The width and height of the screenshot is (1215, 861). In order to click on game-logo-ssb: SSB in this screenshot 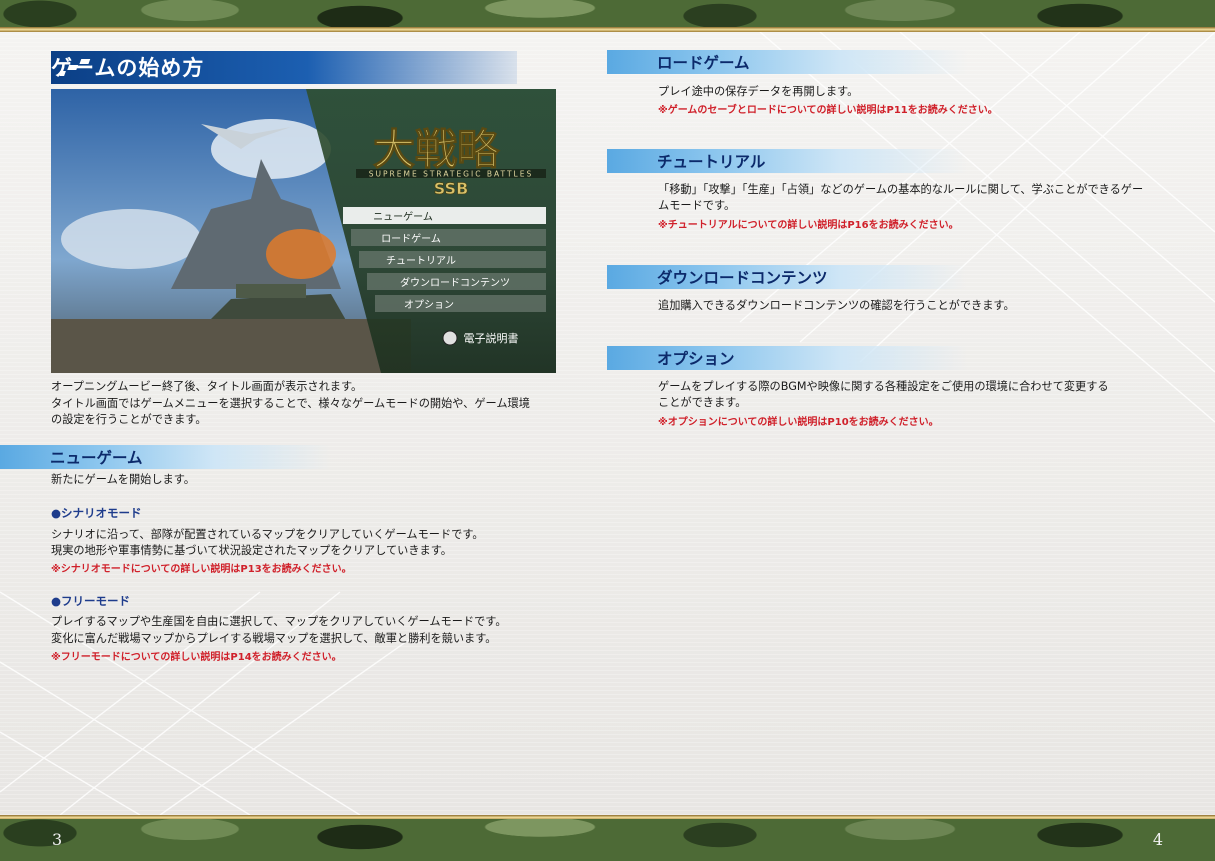, I will do `click(451, 188)`.